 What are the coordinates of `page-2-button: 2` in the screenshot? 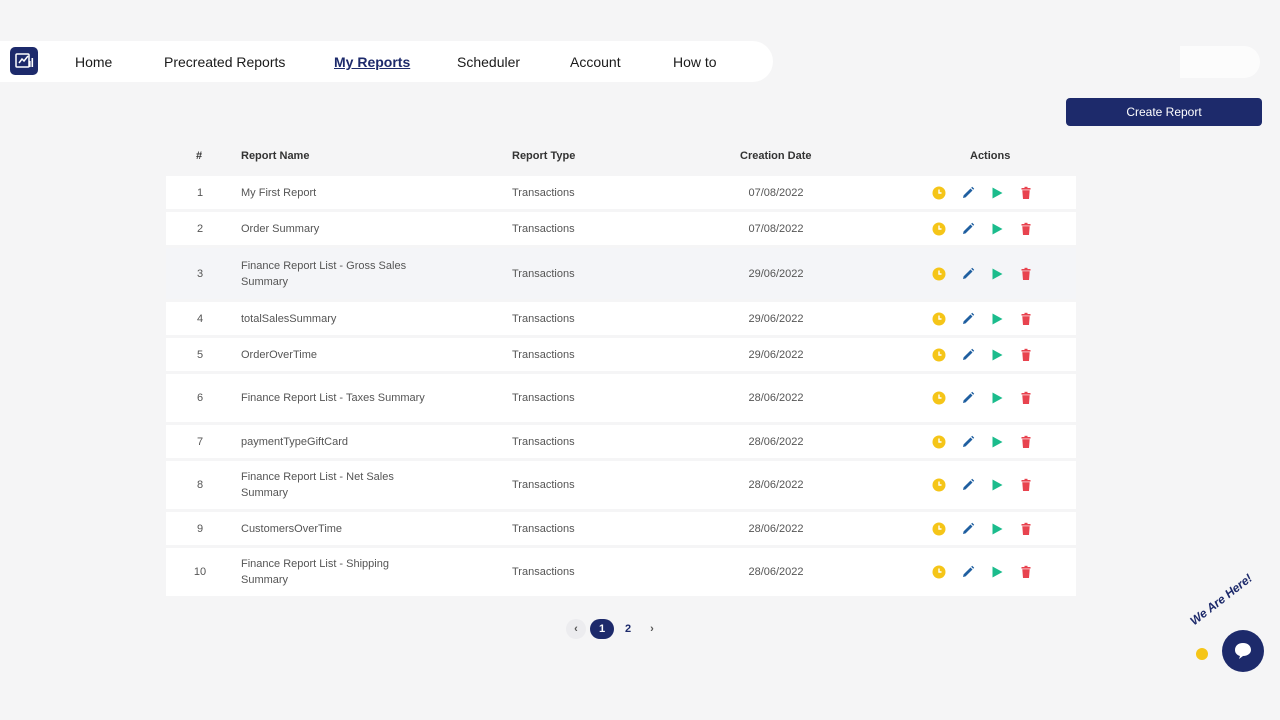 It's located at (628, 629).